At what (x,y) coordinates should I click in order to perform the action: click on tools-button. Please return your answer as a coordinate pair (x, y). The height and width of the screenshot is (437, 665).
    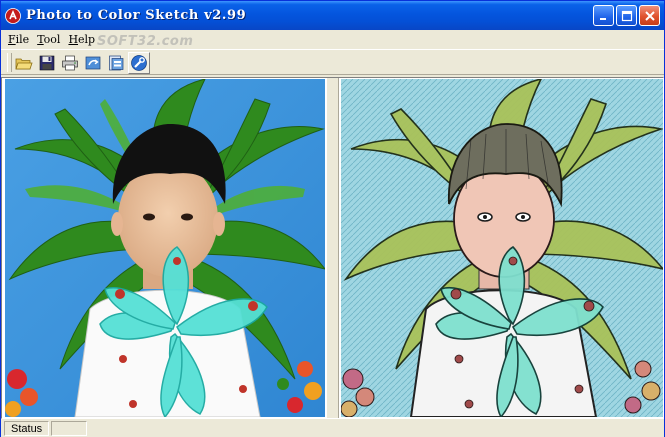
    Looking at the image, I should click on (139, 63).